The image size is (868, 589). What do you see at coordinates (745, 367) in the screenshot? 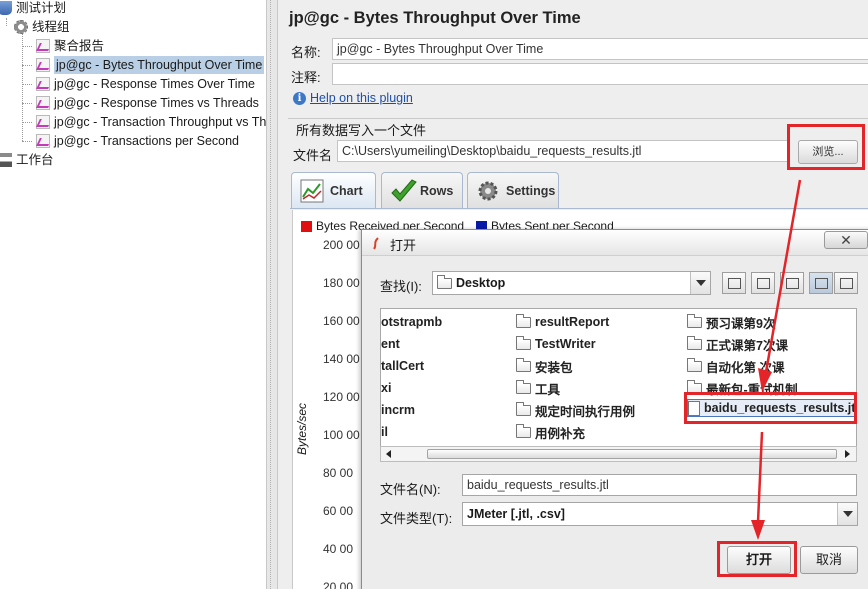
I see `file-name: 自动化第 次课` at bounding box center [745, 367].